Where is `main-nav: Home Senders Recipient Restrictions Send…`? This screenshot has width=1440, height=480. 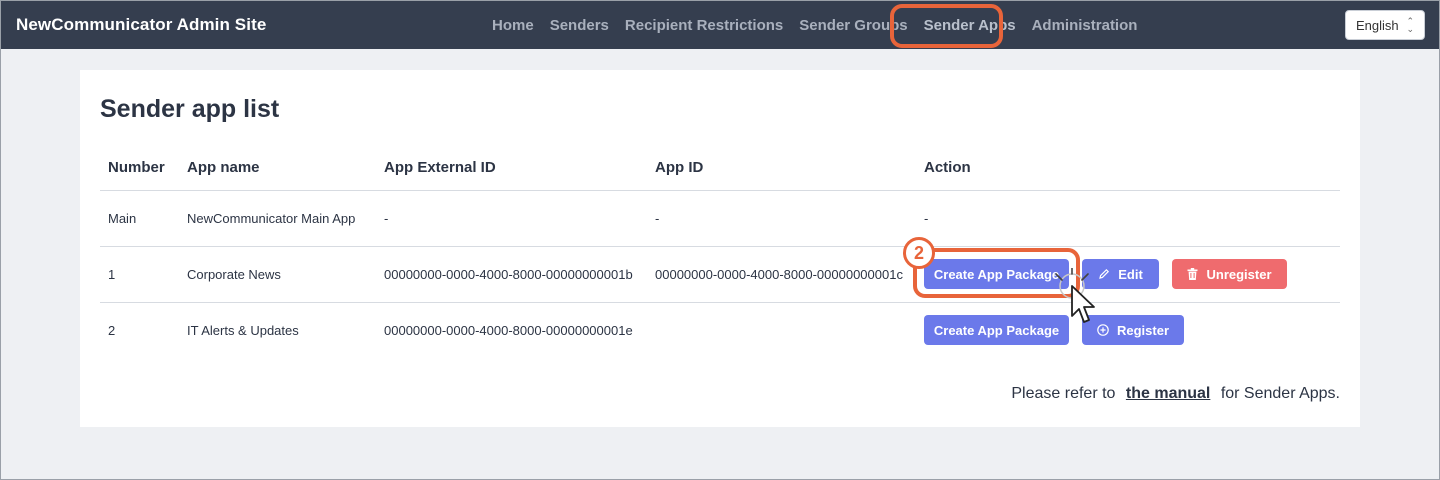 main-nav: Home Senders Recipient Restrictions Send… is located at coordinates (814, 27).